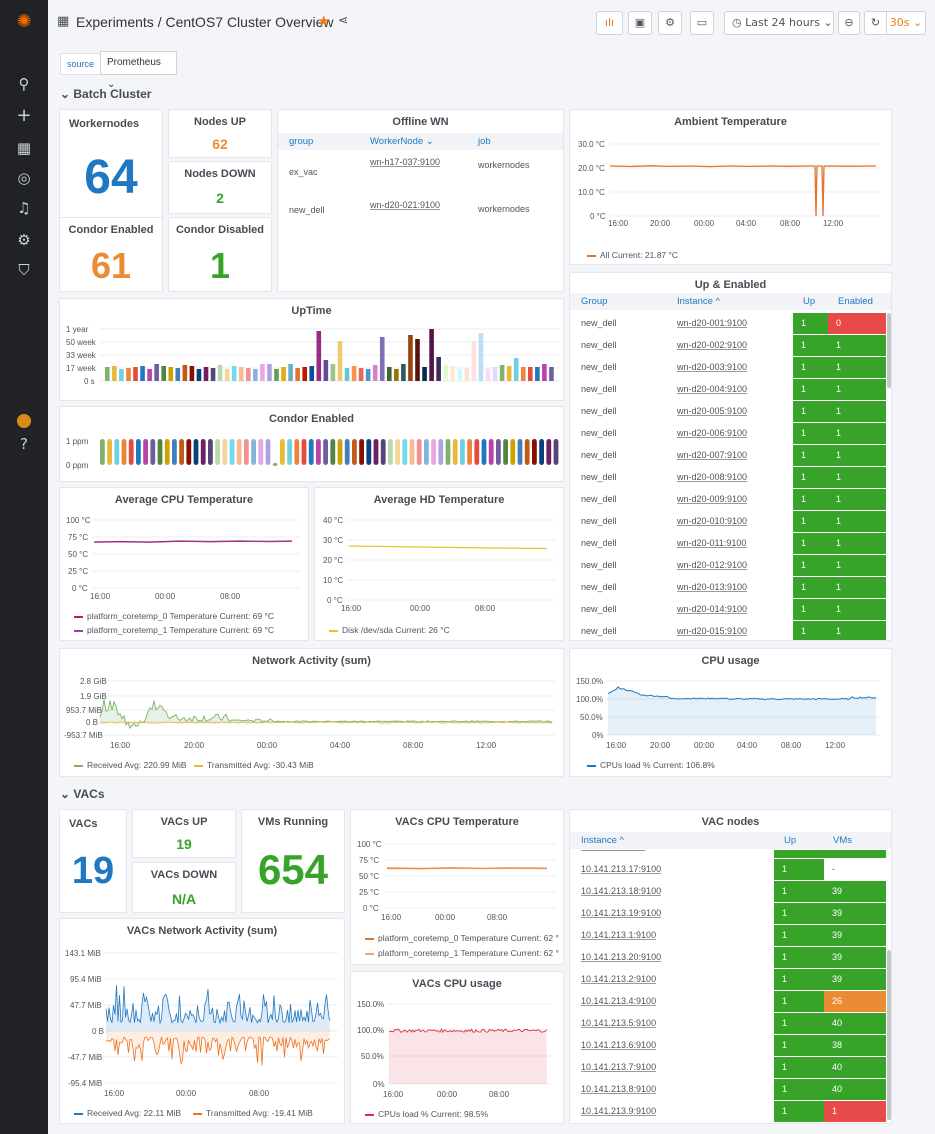 The width and height of the screenshot is (935, 1134). I want to click on network-legend-received: Received Avg: 220.99 MiB, so click(130, 765).